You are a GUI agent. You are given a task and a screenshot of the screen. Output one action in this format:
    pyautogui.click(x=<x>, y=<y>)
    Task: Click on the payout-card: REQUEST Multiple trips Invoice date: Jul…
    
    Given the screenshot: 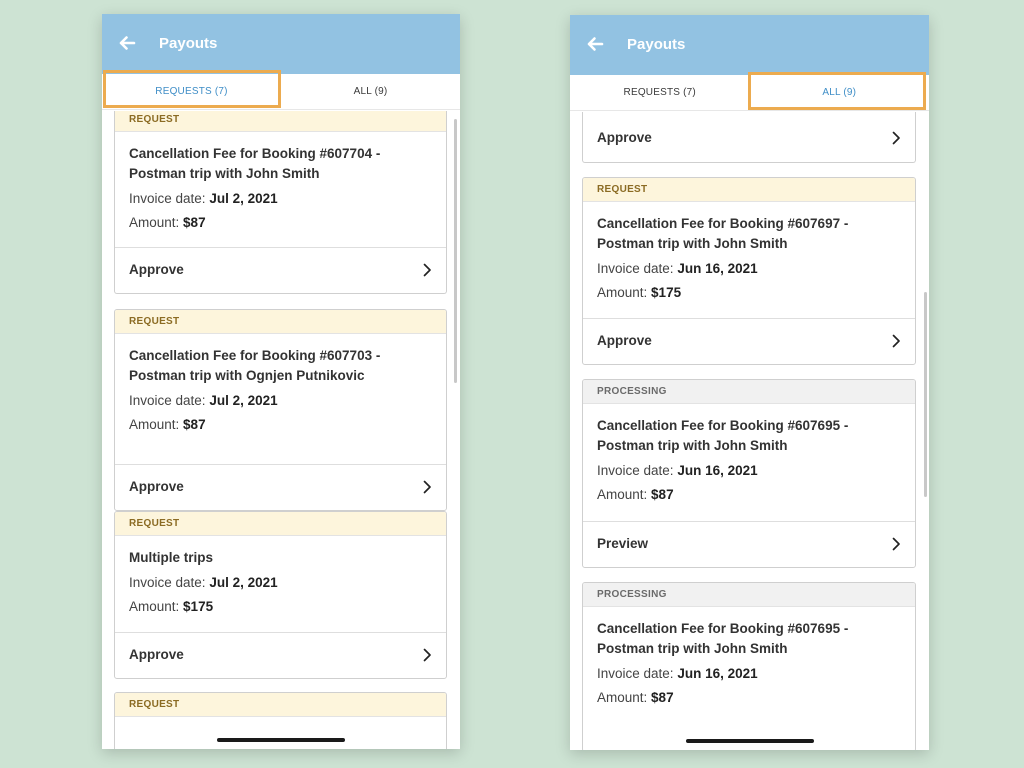 What is the action you would take?
    pyautogui.click(x=280, y=595)
    